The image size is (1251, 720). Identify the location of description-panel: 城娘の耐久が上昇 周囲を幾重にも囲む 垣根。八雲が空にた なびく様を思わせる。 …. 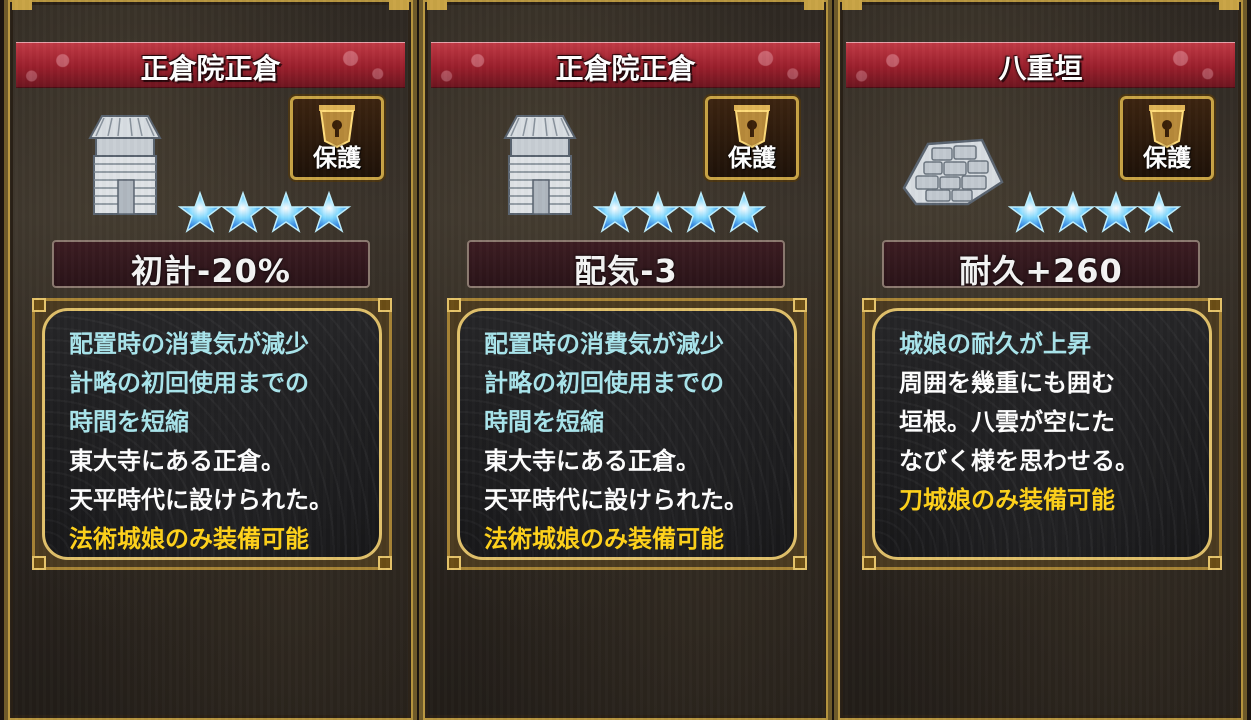
(1042, 434).